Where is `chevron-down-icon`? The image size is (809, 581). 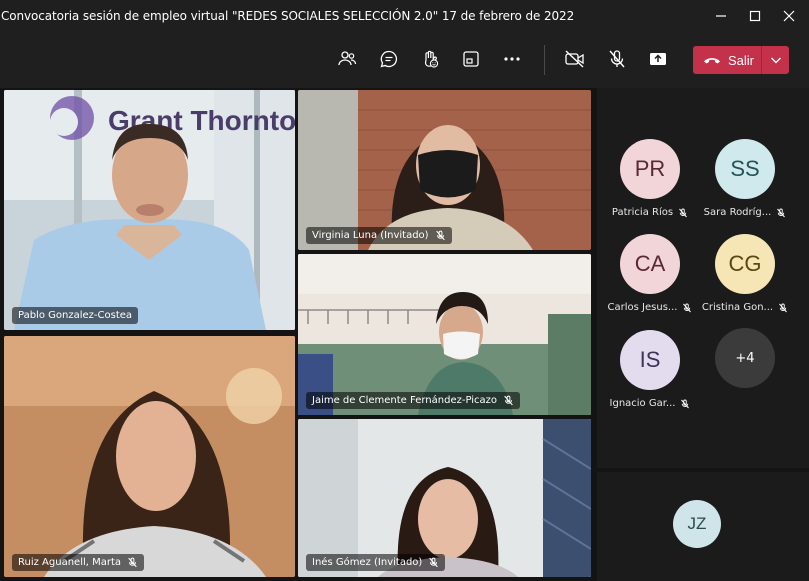
chevron-down-icon is located at coordinates (775, 60).